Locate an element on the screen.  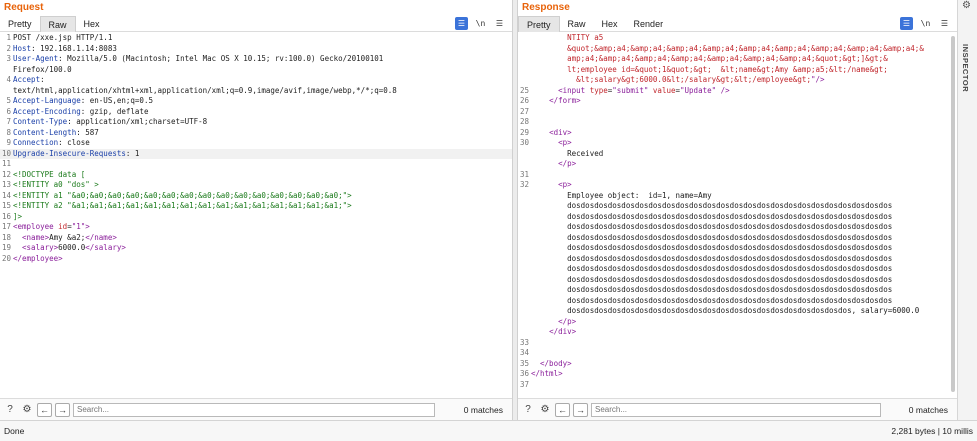
response-code-line: </p> is located at coordinates (737, 164).